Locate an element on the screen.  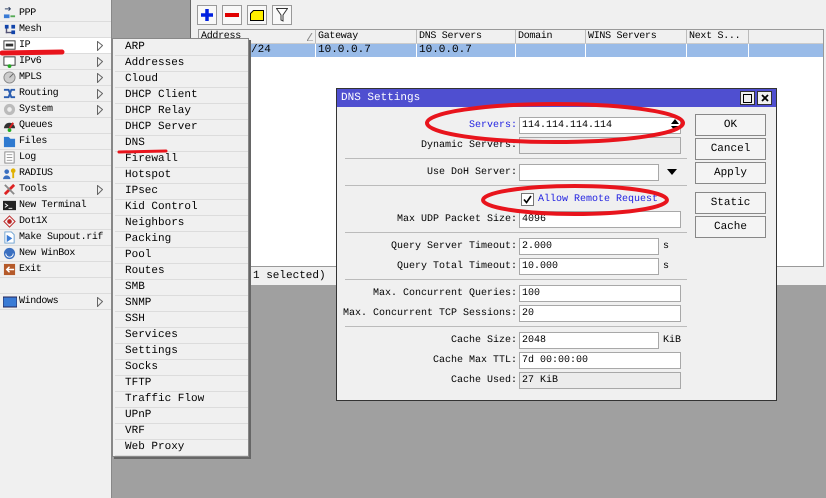
submenu-item: TFTP is located at coordinates (181, 384).